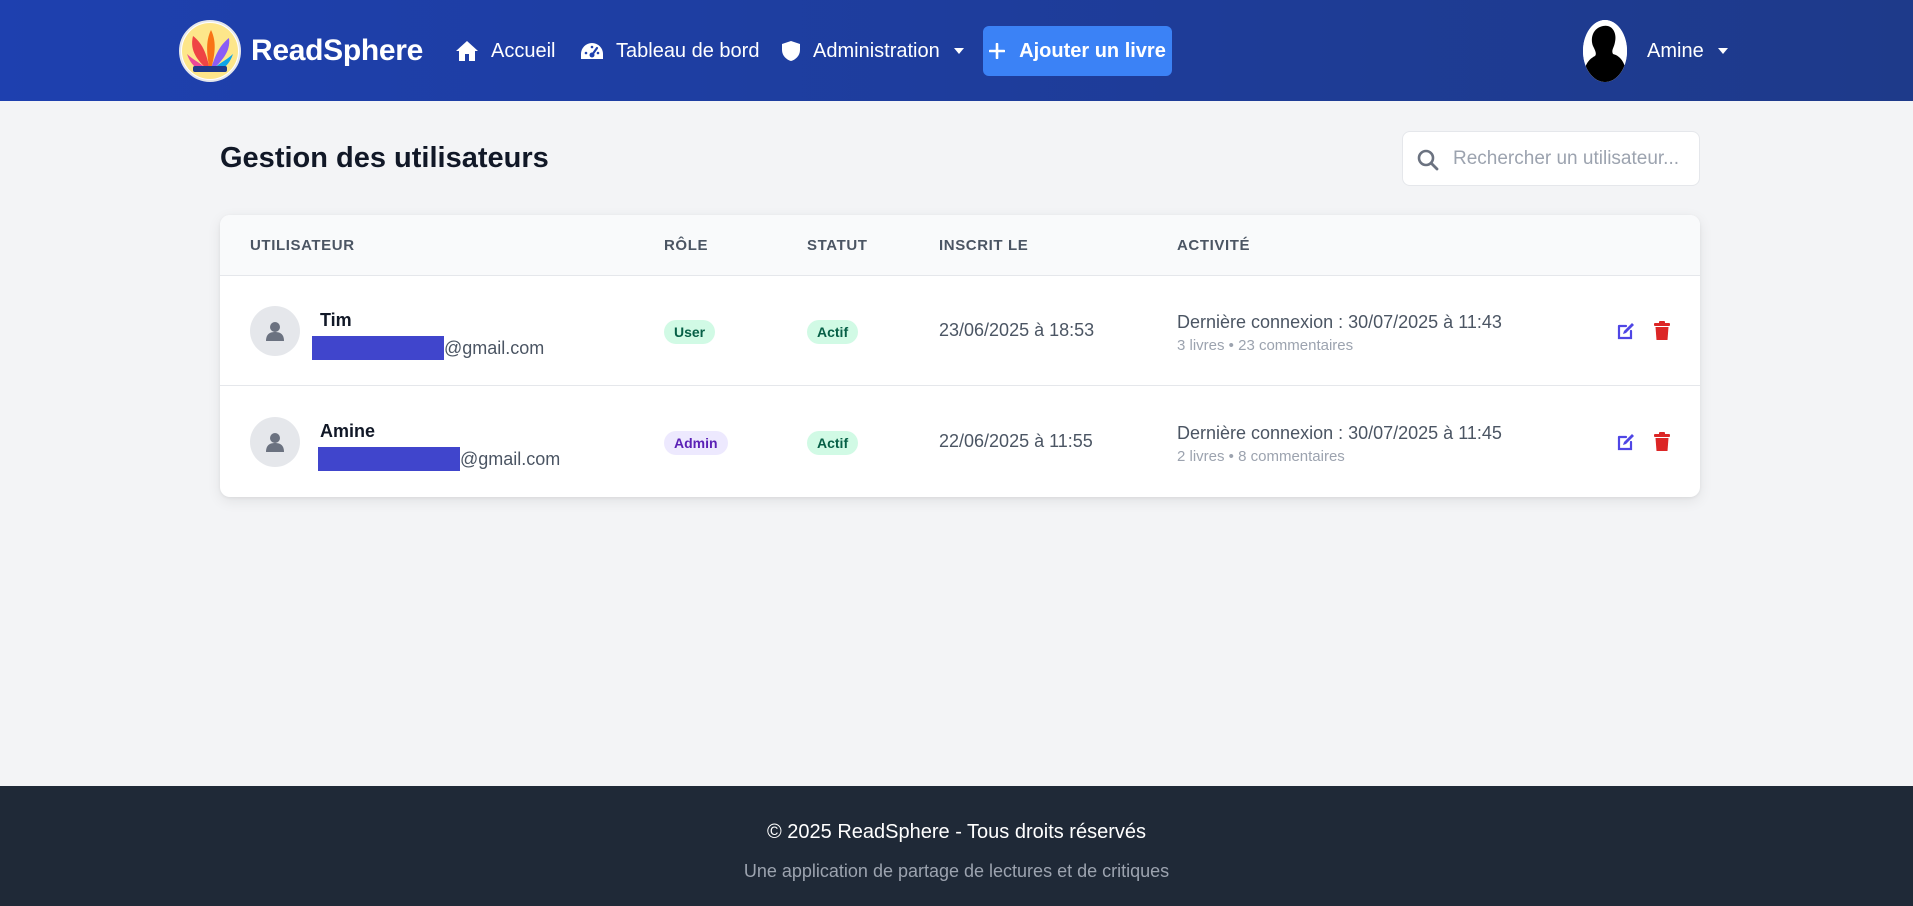 This screenshot has width=1913, height=906. Describe the element at coordinates (1016, 441) in the screenshot. I see `registered-date: 22/06/2025 à 11:55` at that location.